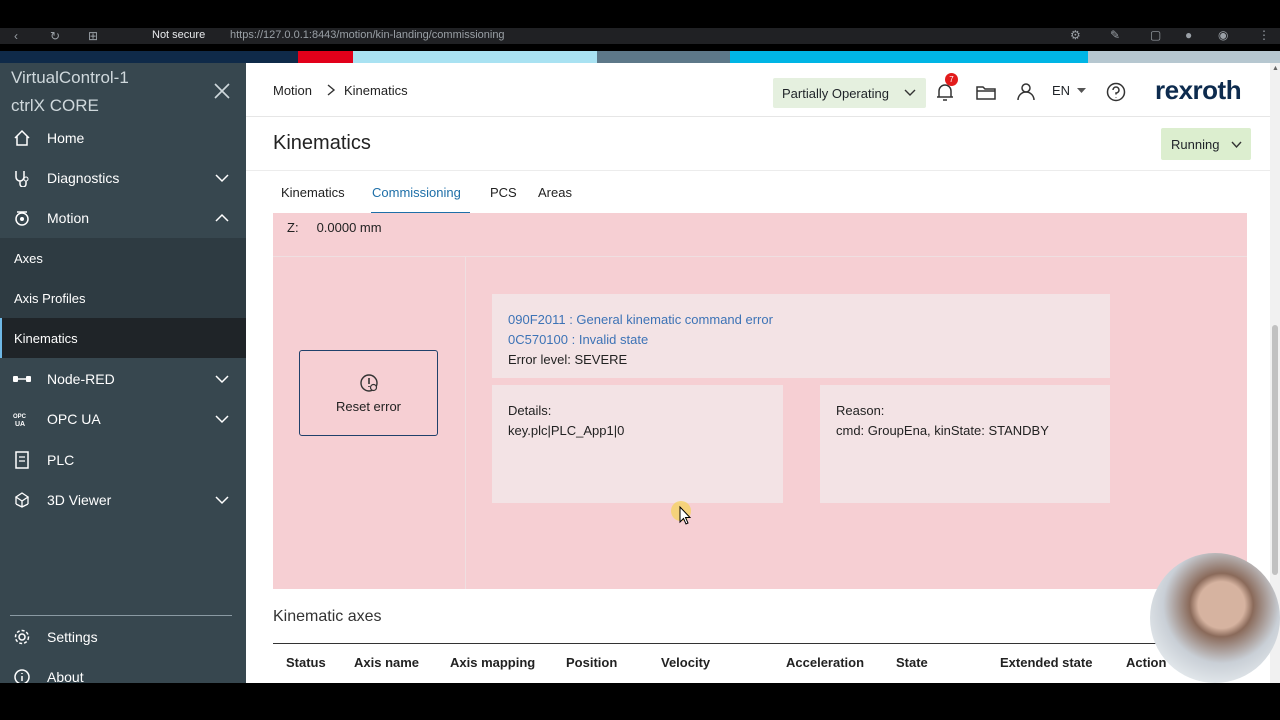  I want to click on user-icon, so click(1026, 92).